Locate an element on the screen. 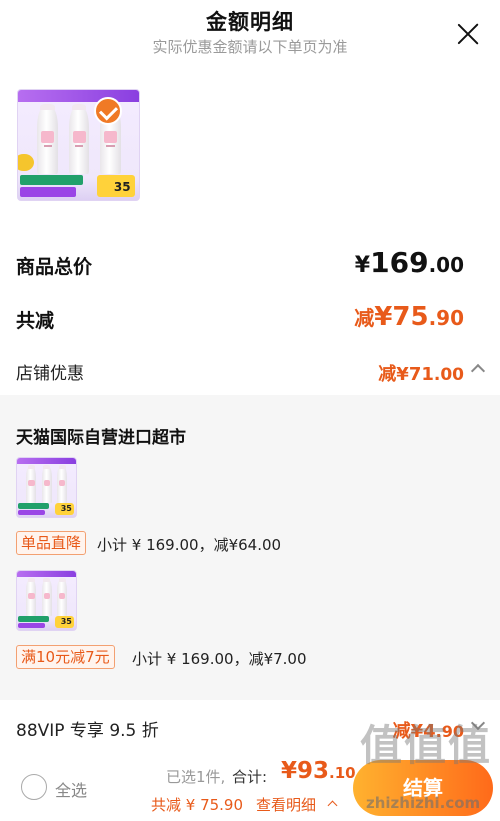 This screenshot has height=821, width=500. product-banner is located at coordinates (78, 96).